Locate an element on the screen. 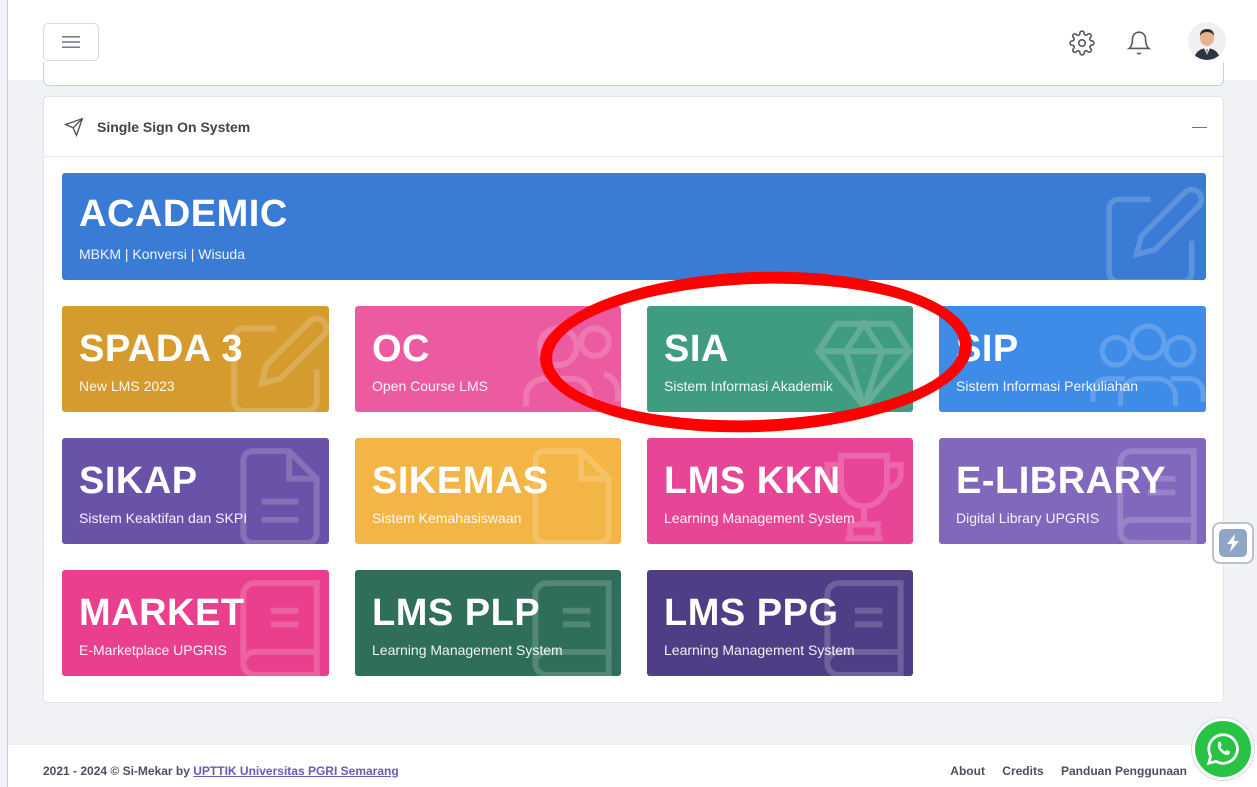 Image resolution: width=1257 pixels, height=787 pixels. tile-title: SIA is located at coordinates (696, 349).